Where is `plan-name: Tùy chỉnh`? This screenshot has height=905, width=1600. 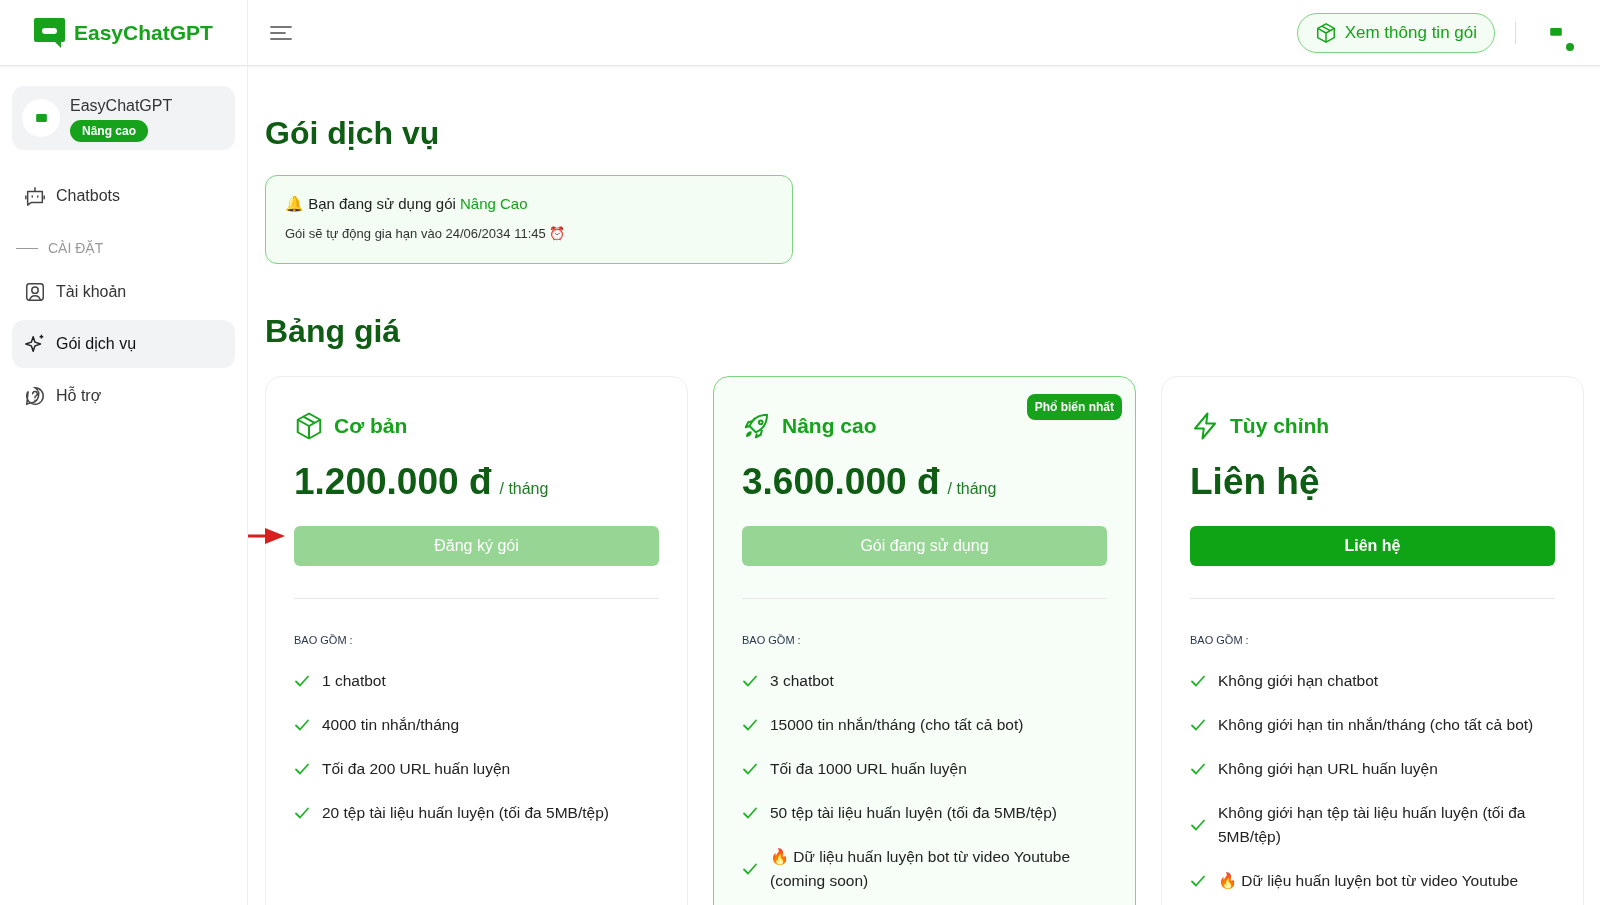
plan-name: Tùy chỉnh is located at coordinates (1280, 426).